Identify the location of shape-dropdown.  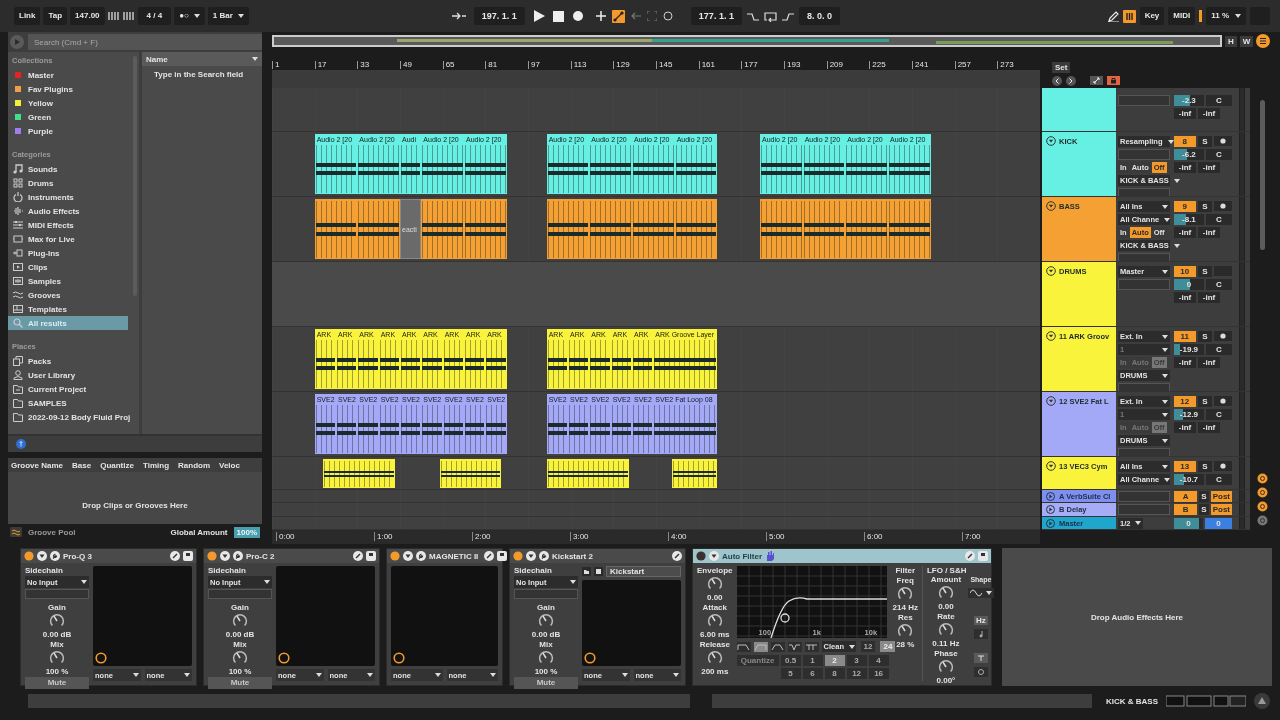
(980, 593).